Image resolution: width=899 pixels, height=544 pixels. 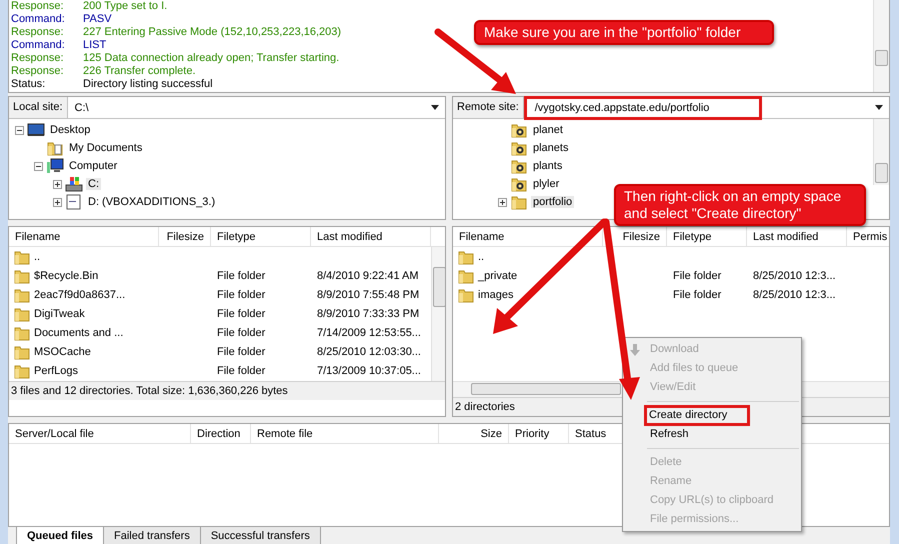 I want to click on file-name: $Recycle.Bin, so click(x=66, y=276).